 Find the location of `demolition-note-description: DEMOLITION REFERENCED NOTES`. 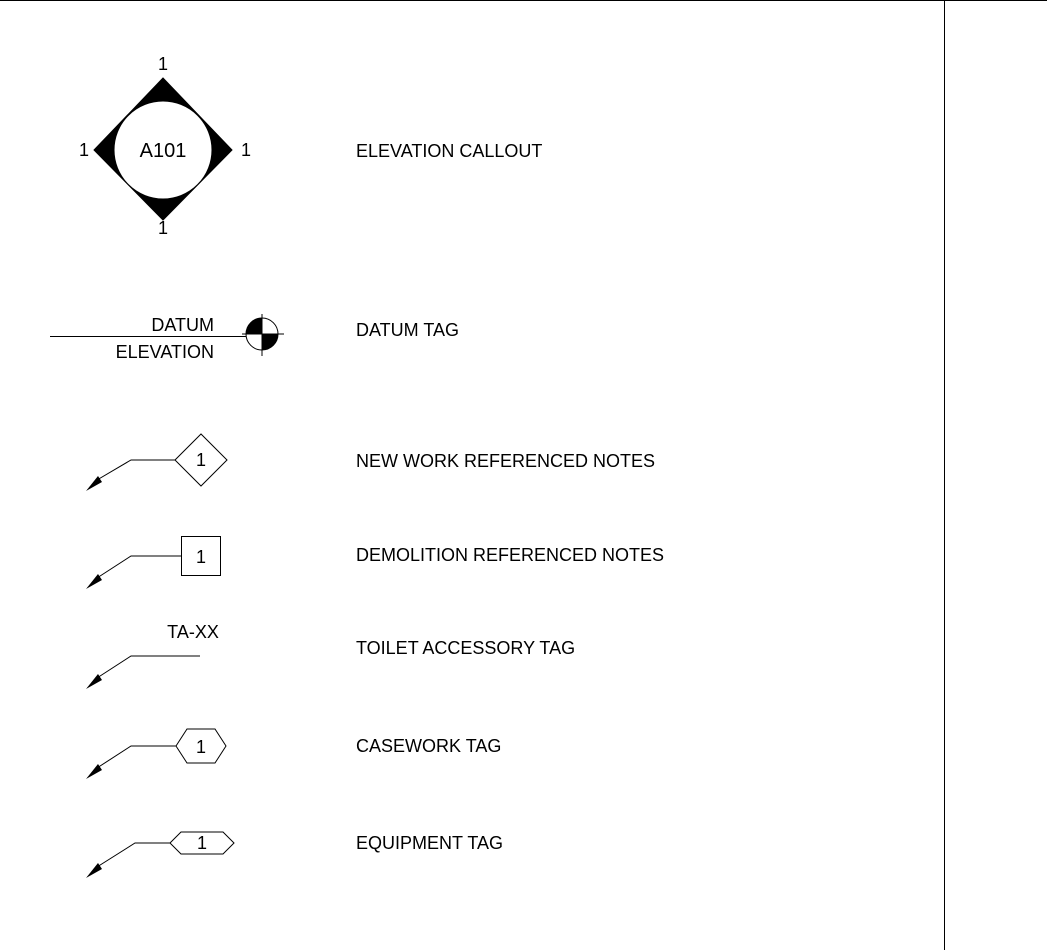

demolition-note-description: DEMOLITION REFERENCED NOTES is located at coordinates (510, 555).